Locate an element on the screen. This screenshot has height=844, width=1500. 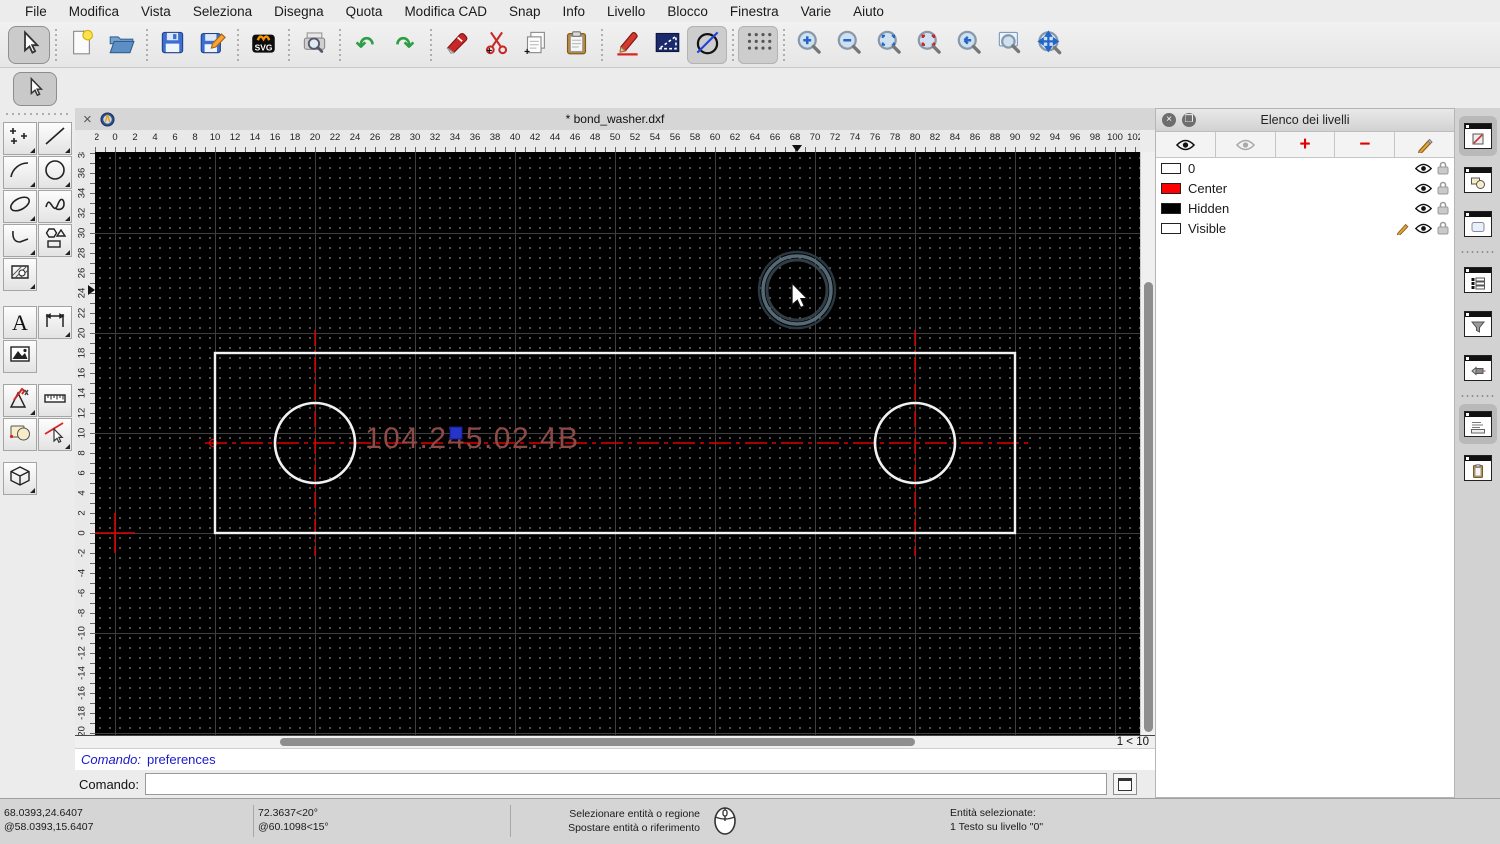
pen-edit-button is located at coordinates (627, 45).